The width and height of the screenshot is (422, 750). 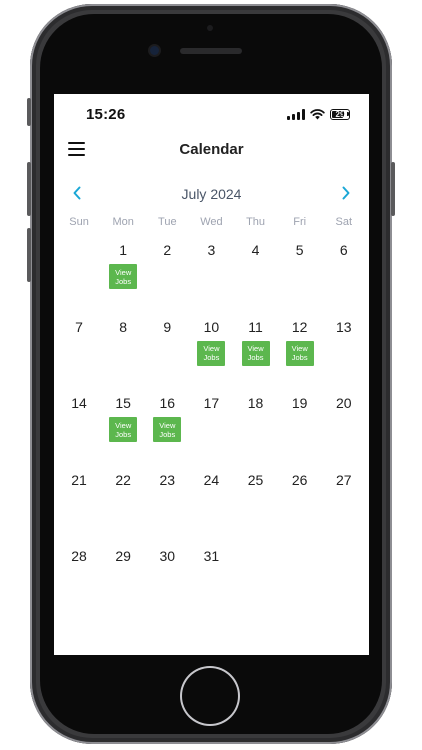 I want to click on calendar-day-cell: 27, so click(x=344, y=507).